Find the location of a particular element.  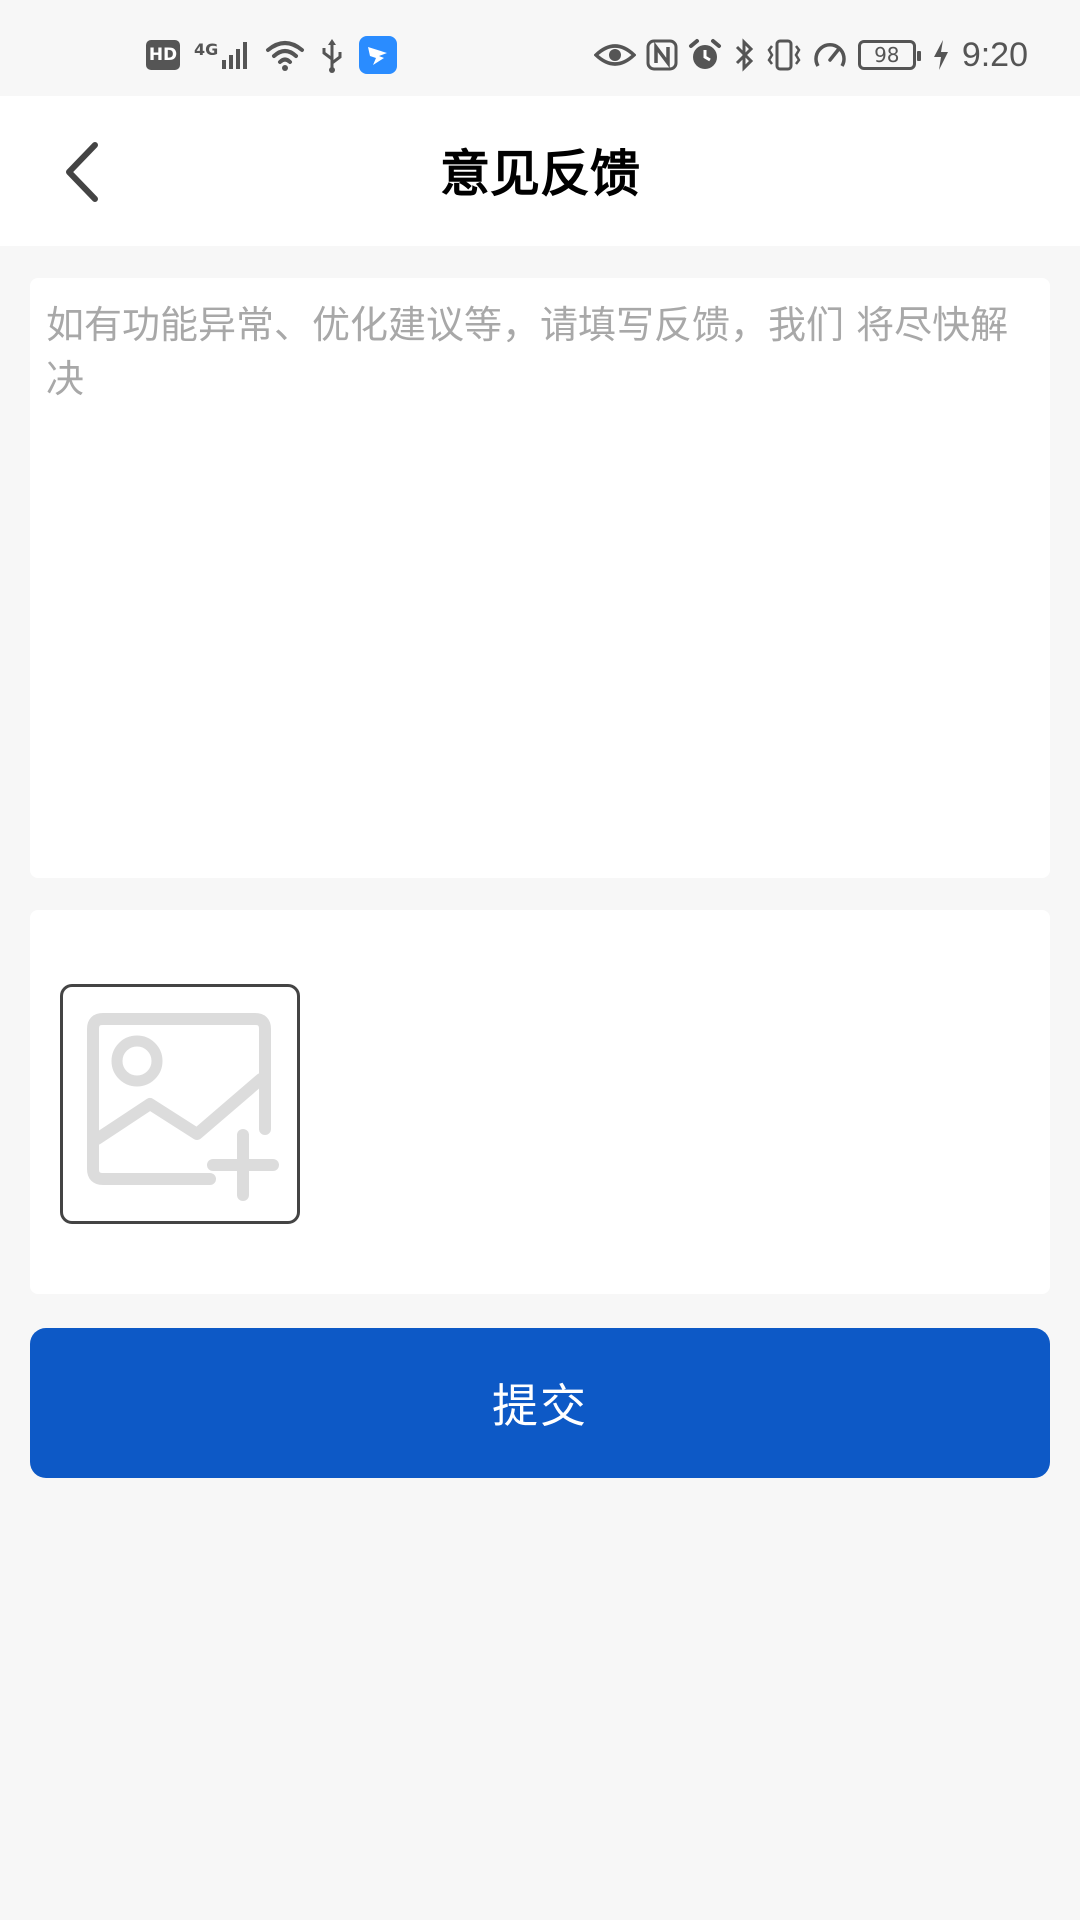

navigation-bar: 意见反馈 is located at coordinates (540, 171).